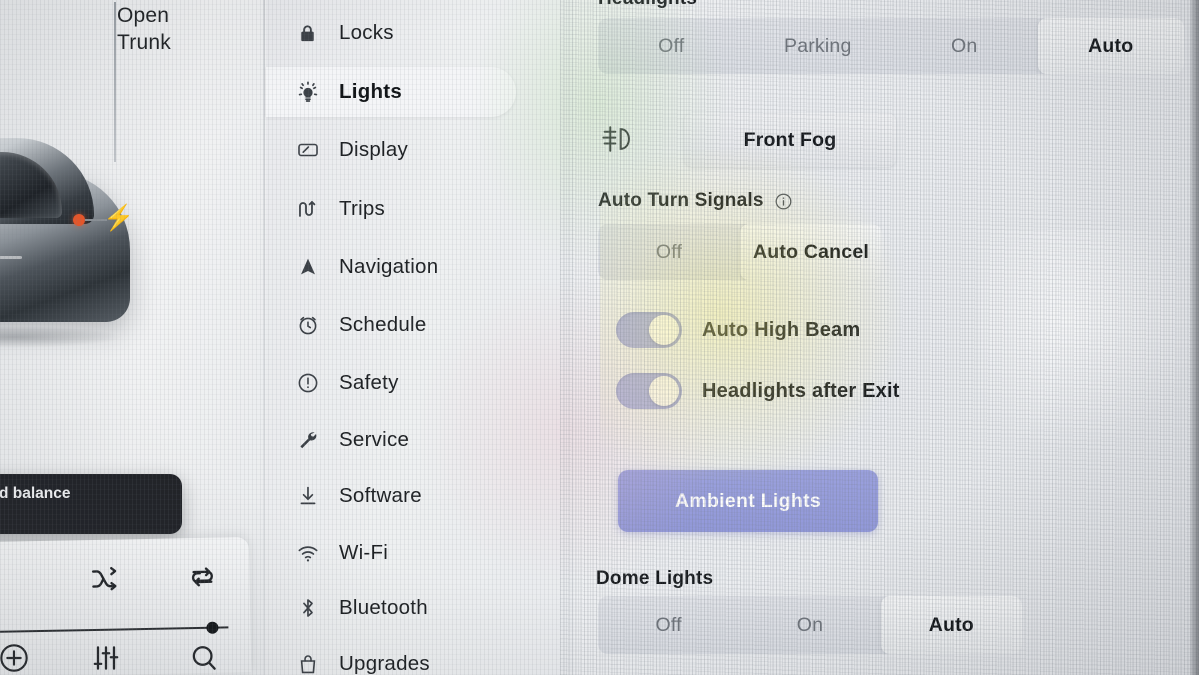 This screenshot has width=1199, height=675. Describe the element at coordinates (370, 91) in the screenshot. I see `sidebar-item-label: Lights` at that location.